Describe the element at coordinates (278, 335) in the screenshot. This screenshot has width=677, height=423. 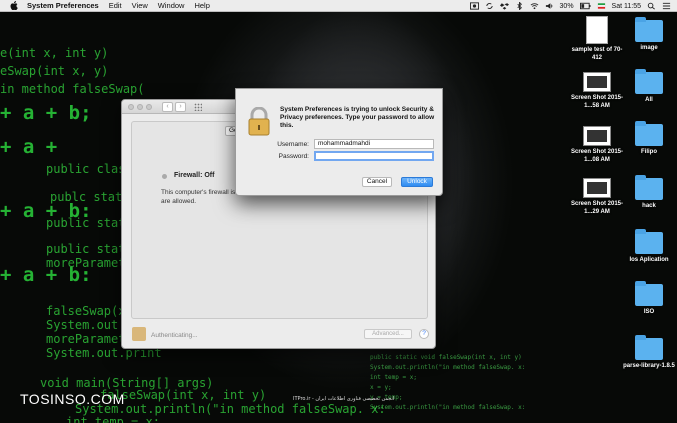
I see `window-footer: Authenticating... Advanced... ?` at that location.